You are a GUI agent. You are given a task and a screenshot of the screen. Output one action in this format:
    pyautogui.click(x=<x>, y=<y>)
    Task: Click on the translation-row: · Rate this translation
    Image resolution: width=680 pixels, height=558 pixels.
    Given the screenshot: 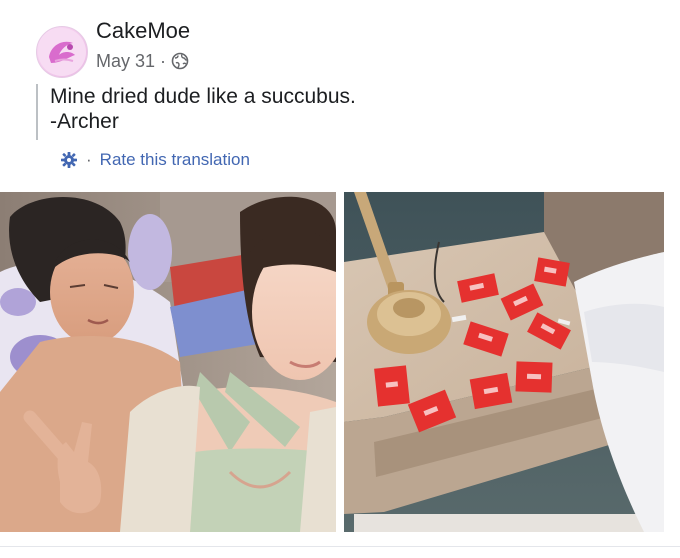 What is the action you would take?
    pyautogui.click(x=155, y=160)
    